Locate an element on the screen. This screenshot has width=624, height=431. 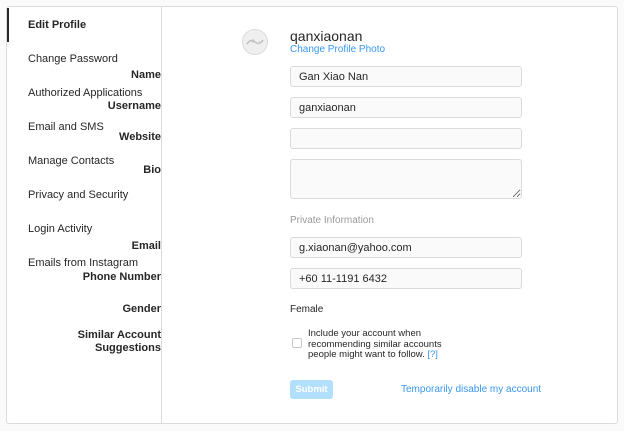
sidebar-item-privacy-and-security: Privacy and Security is located at coordinates (84, 195).